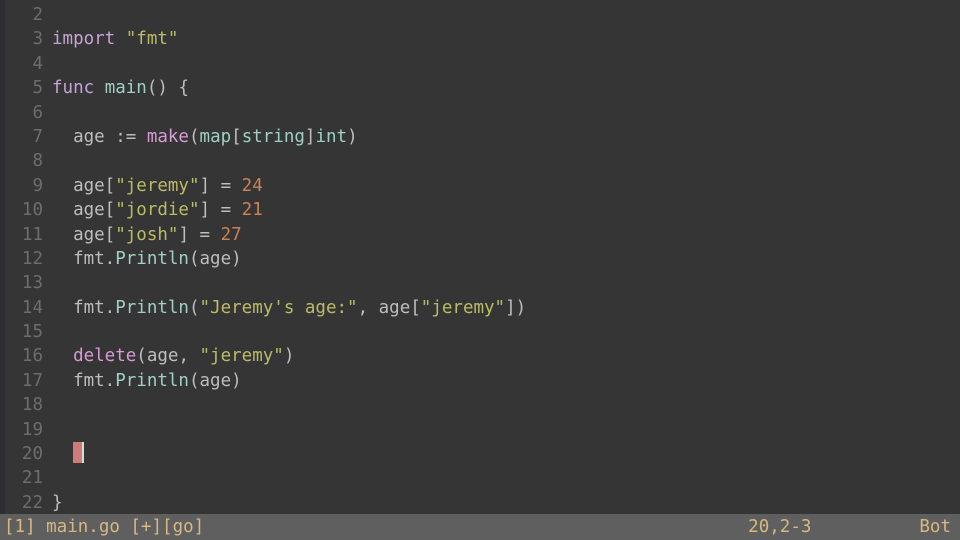  I want to click on line-number: 10, so click(32, 210).